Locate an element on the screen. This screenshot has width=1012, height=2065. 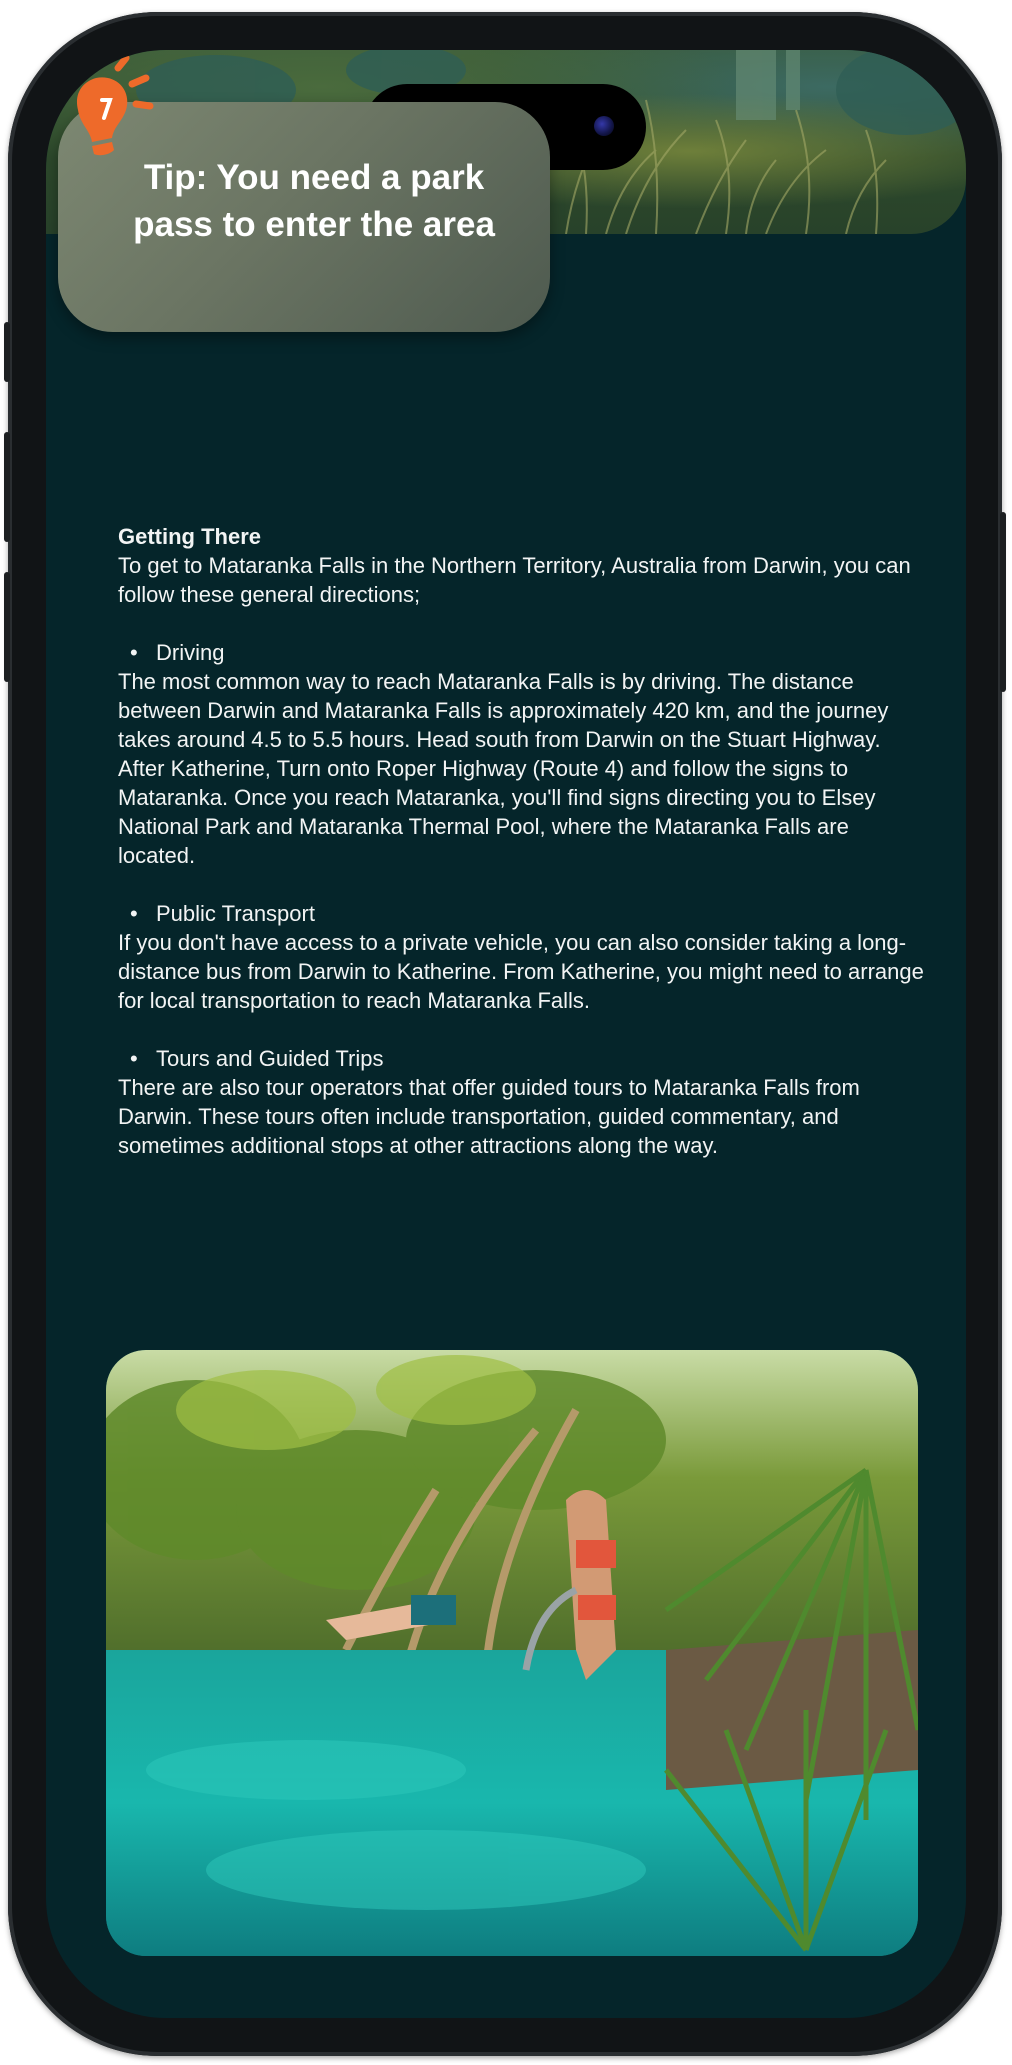
section-heading: Getting There is located at coordinates (190, 536).